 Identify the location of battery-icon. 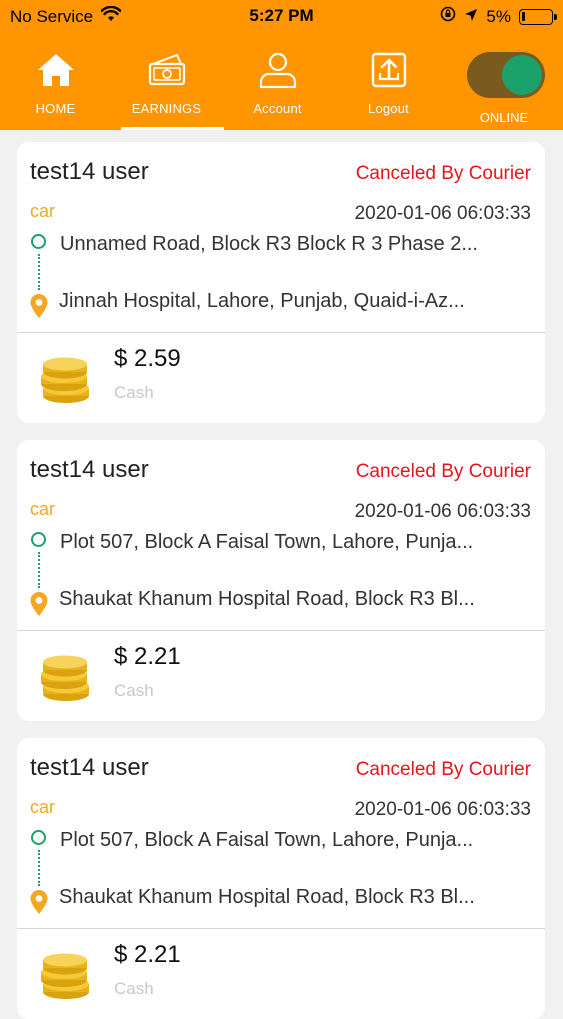
(538, 16).